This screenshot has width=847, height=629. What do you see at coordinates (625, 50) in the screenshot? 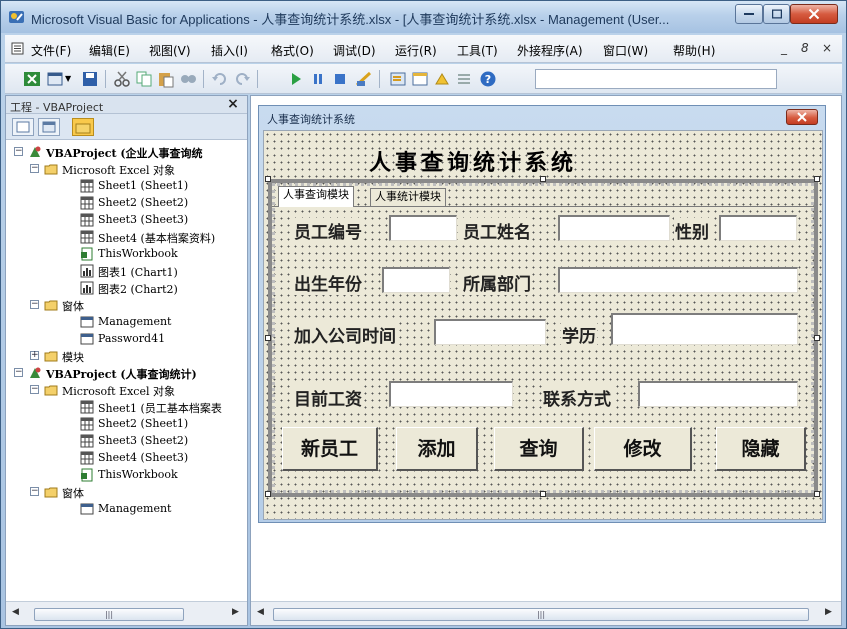
I see `menu-window: 窗口(W)` at bounding box center [625, 50].